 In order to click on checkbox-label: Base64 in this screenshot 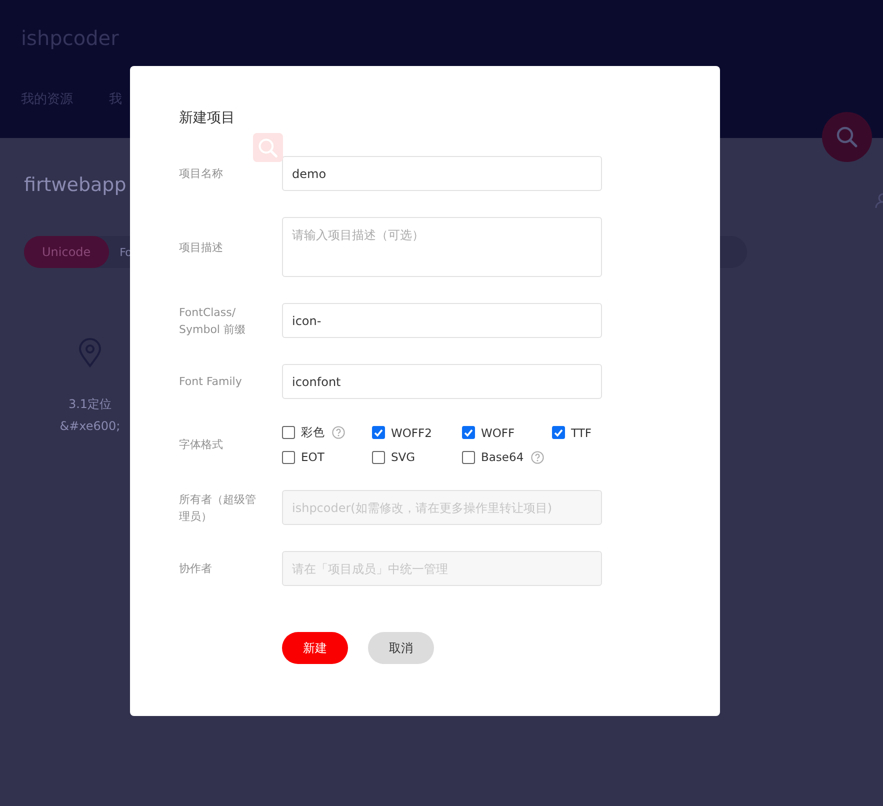, I will do `click(502, 457)`.